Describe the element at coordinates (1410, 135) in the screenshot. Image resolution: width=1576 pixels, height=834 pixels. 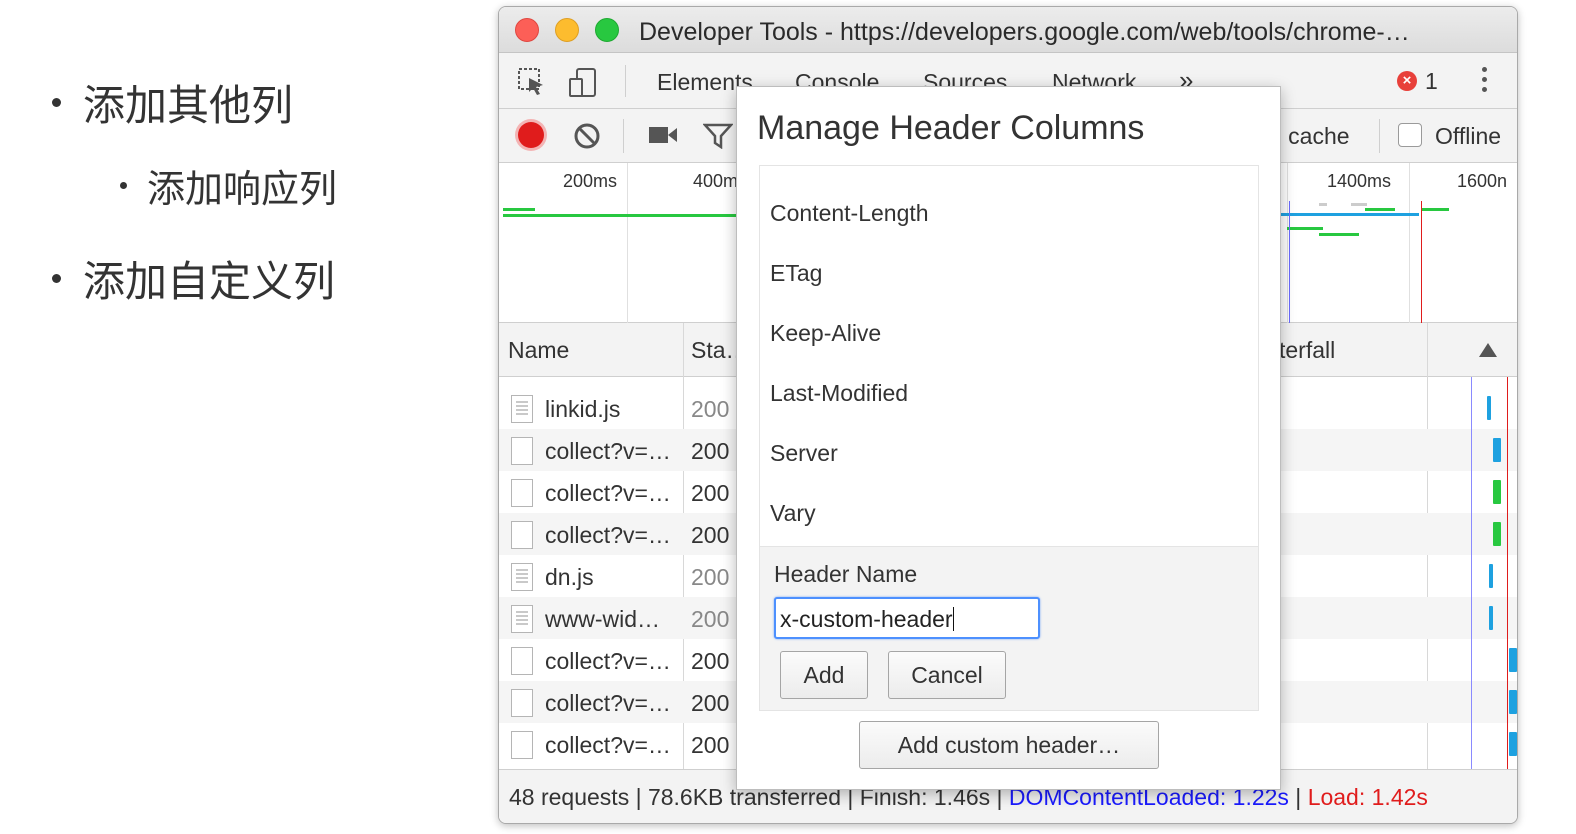
I see `offline-checkbox` at that location.